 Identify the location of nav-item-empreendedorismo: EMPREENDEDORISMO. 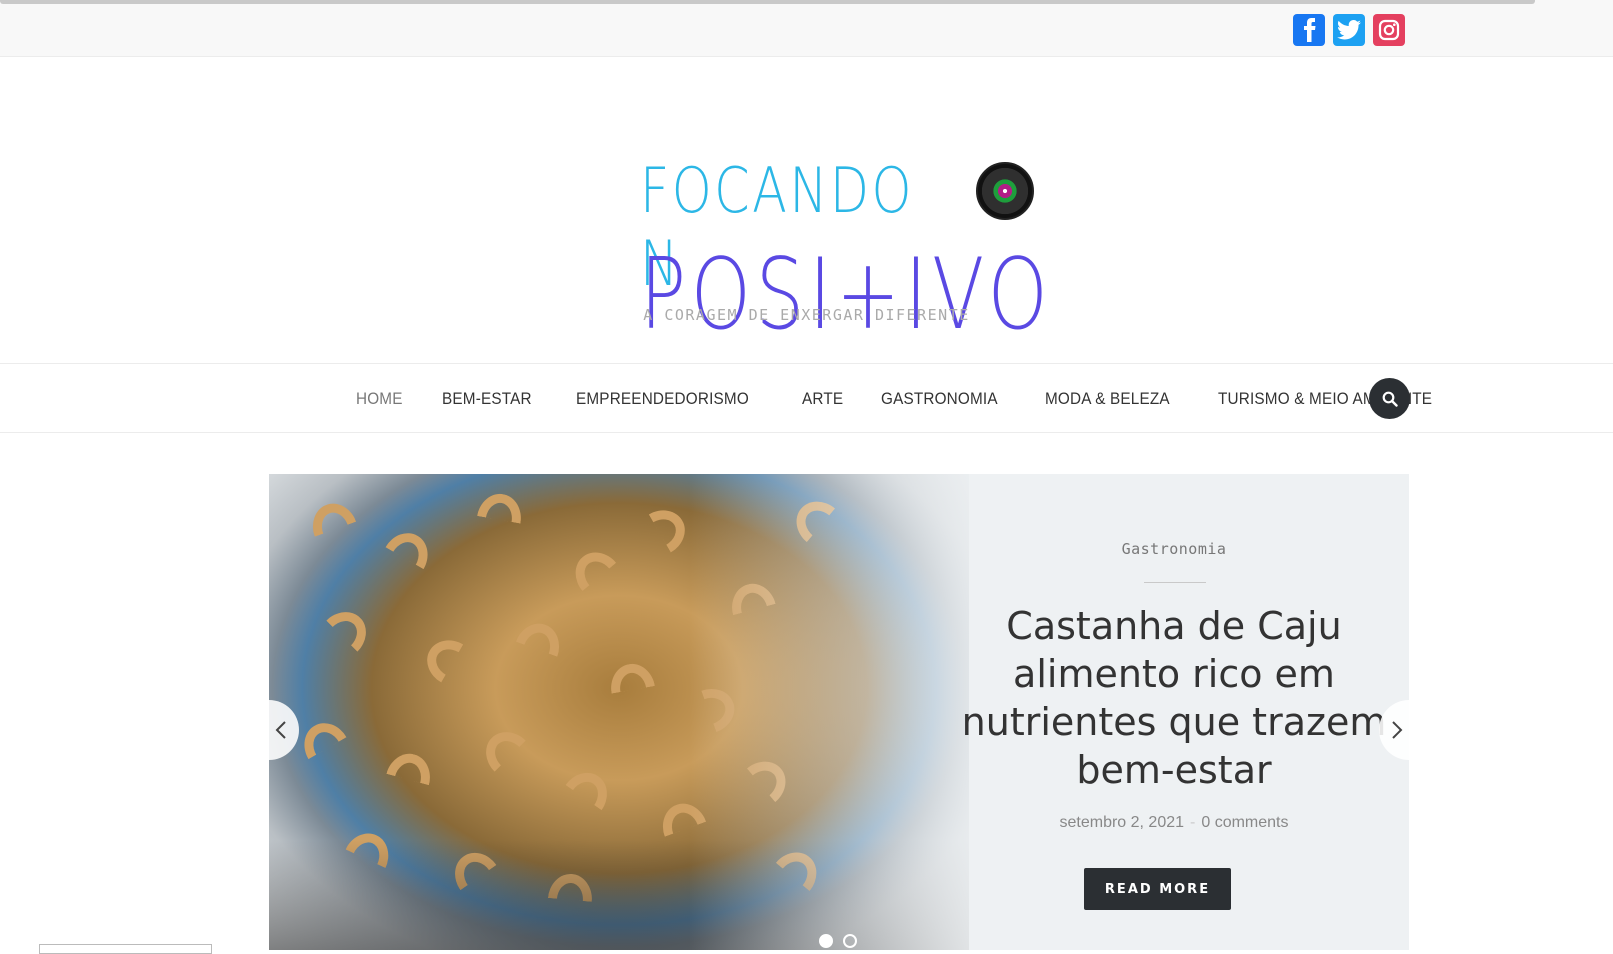
(662, 399).